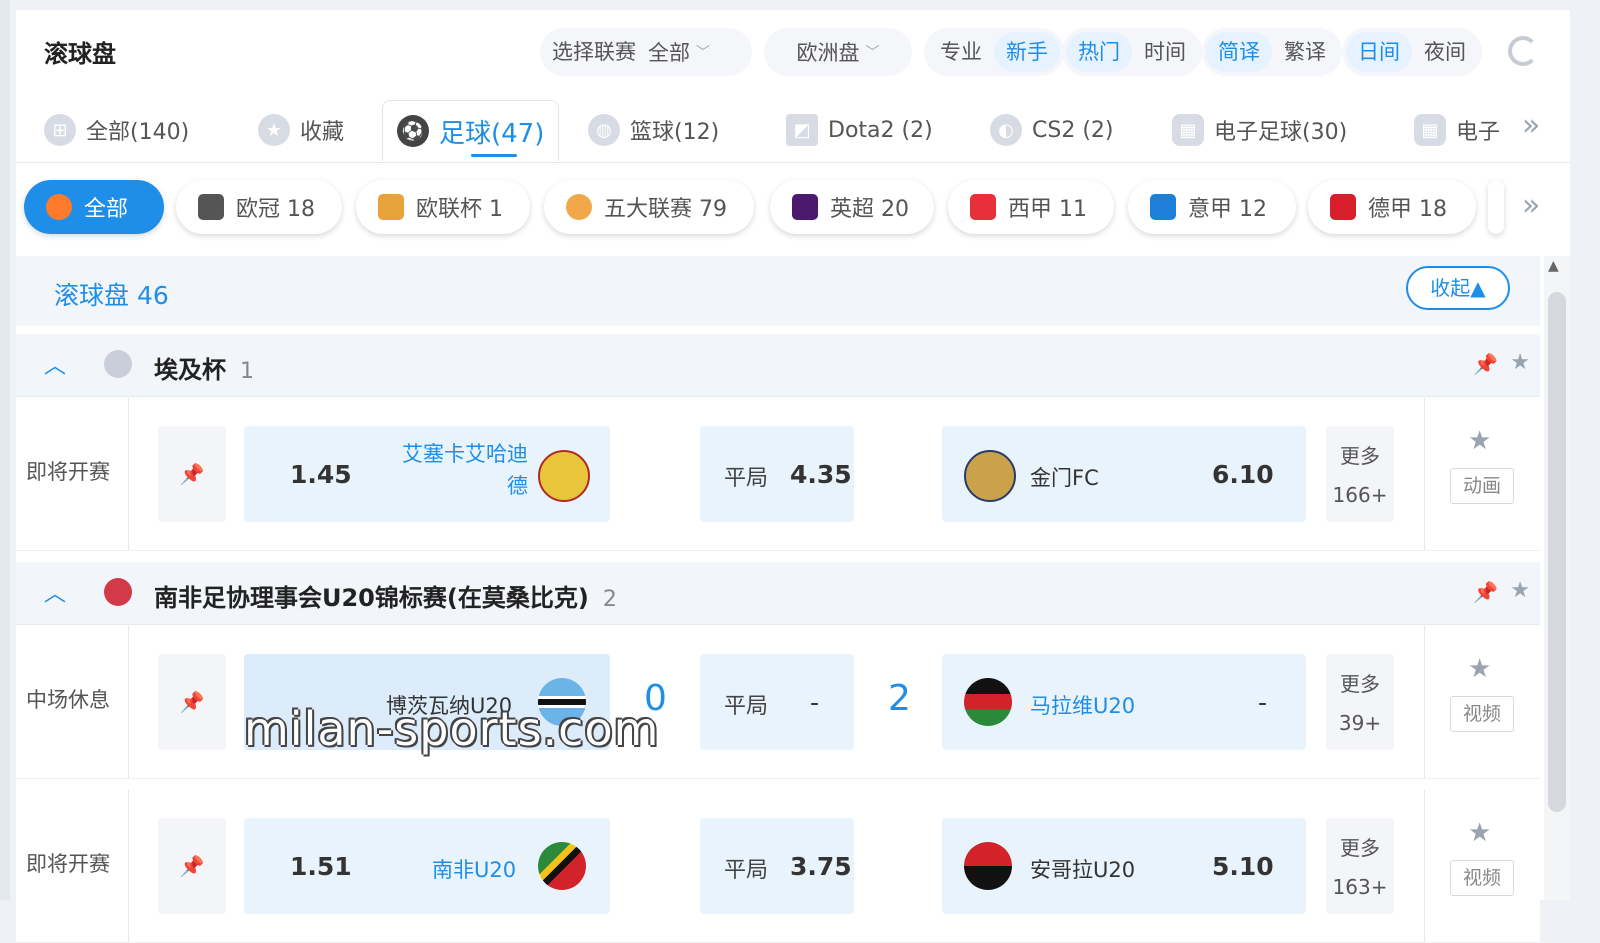 The image size is (1600, 943). What do you see at coordinates (494, 155) in the screenshot?
I see `active-underline` at bounding box center [494, 155].